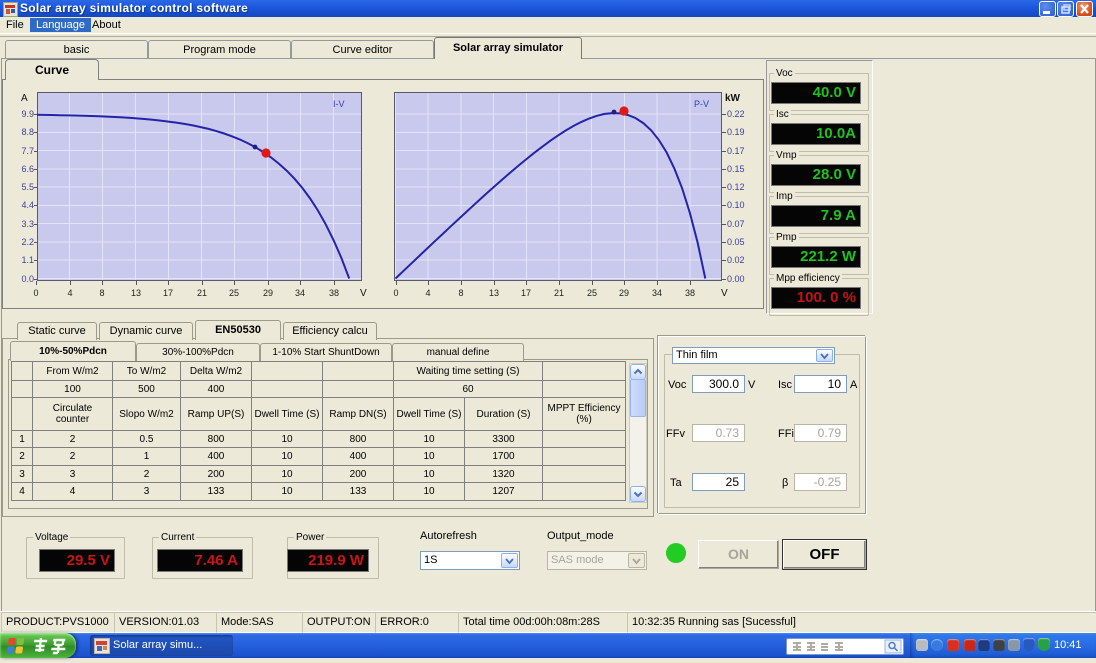 The image size is (1096, 663). Describe the element at coordinates (701, 104) in the screenshot. I see `svg-text: P-V` at that location.